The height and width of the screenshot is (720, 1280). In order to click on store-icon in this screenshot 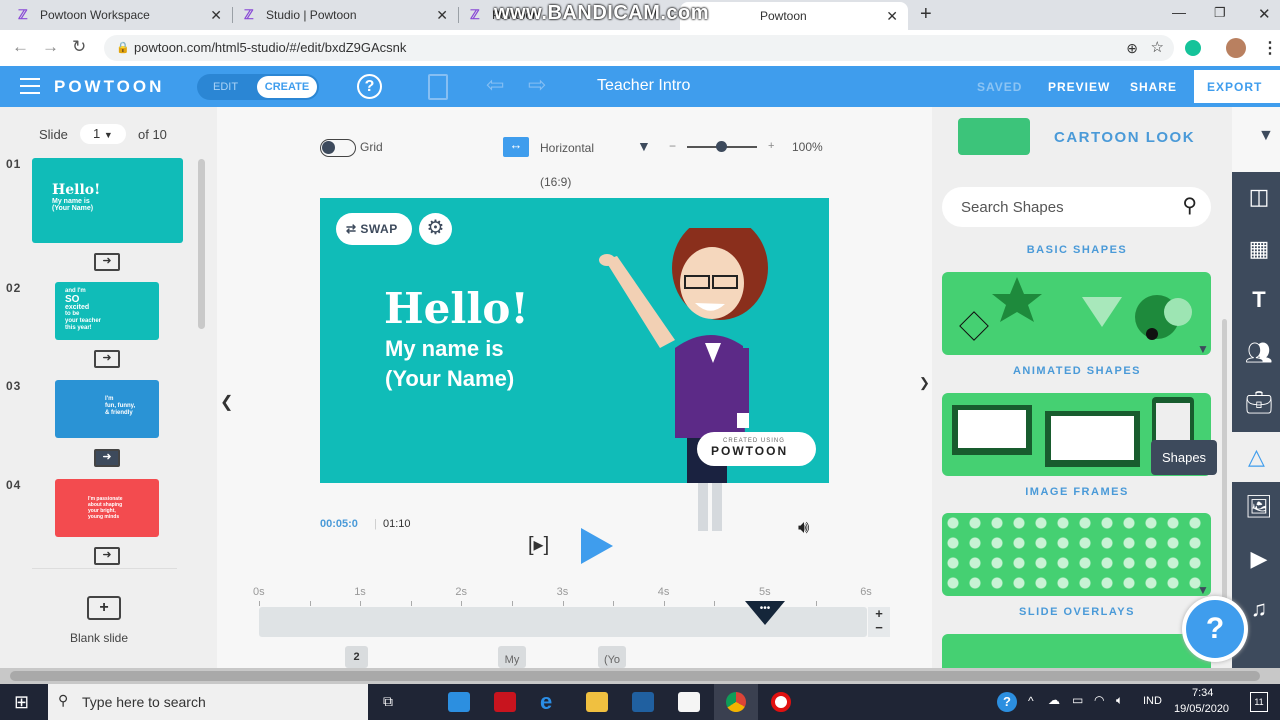, I will do `click(689, 702)`.